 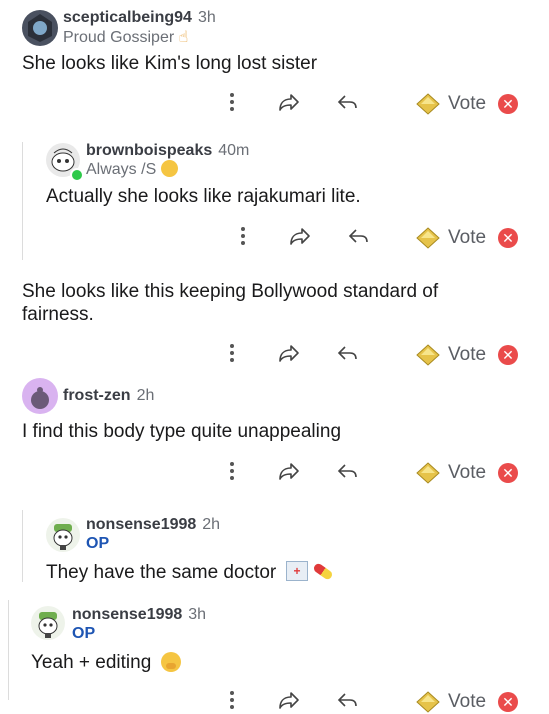 What do you see at coordinates (183, 37) in the screenshot?
I see `pointing-hand-icon: ☝` at bounding box center [183, 37].